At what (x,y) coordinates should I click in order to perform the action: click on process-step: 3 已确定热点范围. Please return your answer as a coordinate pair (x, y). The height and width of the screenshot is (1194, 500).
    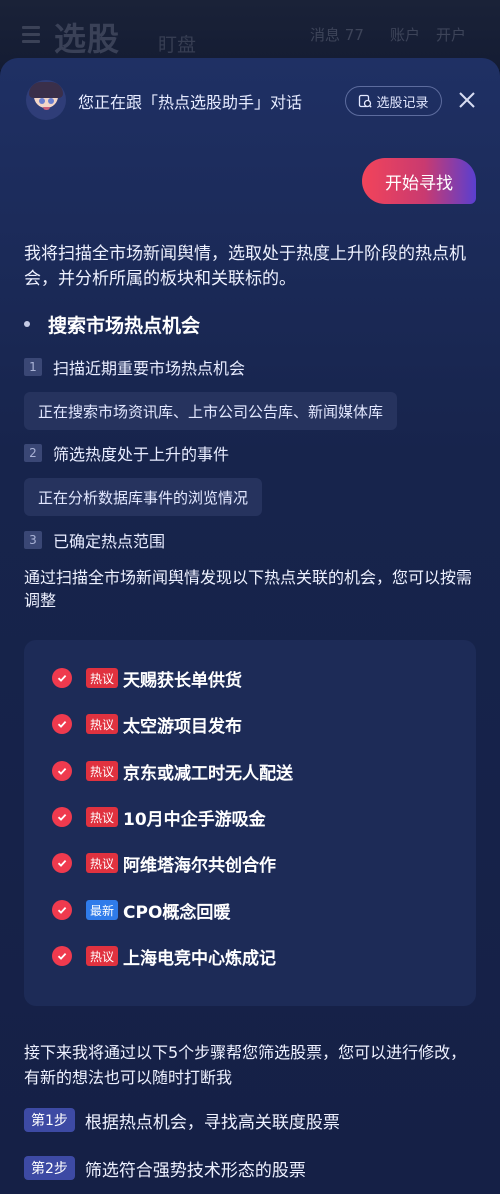
    Looking at the image, I should click on (94, 540).